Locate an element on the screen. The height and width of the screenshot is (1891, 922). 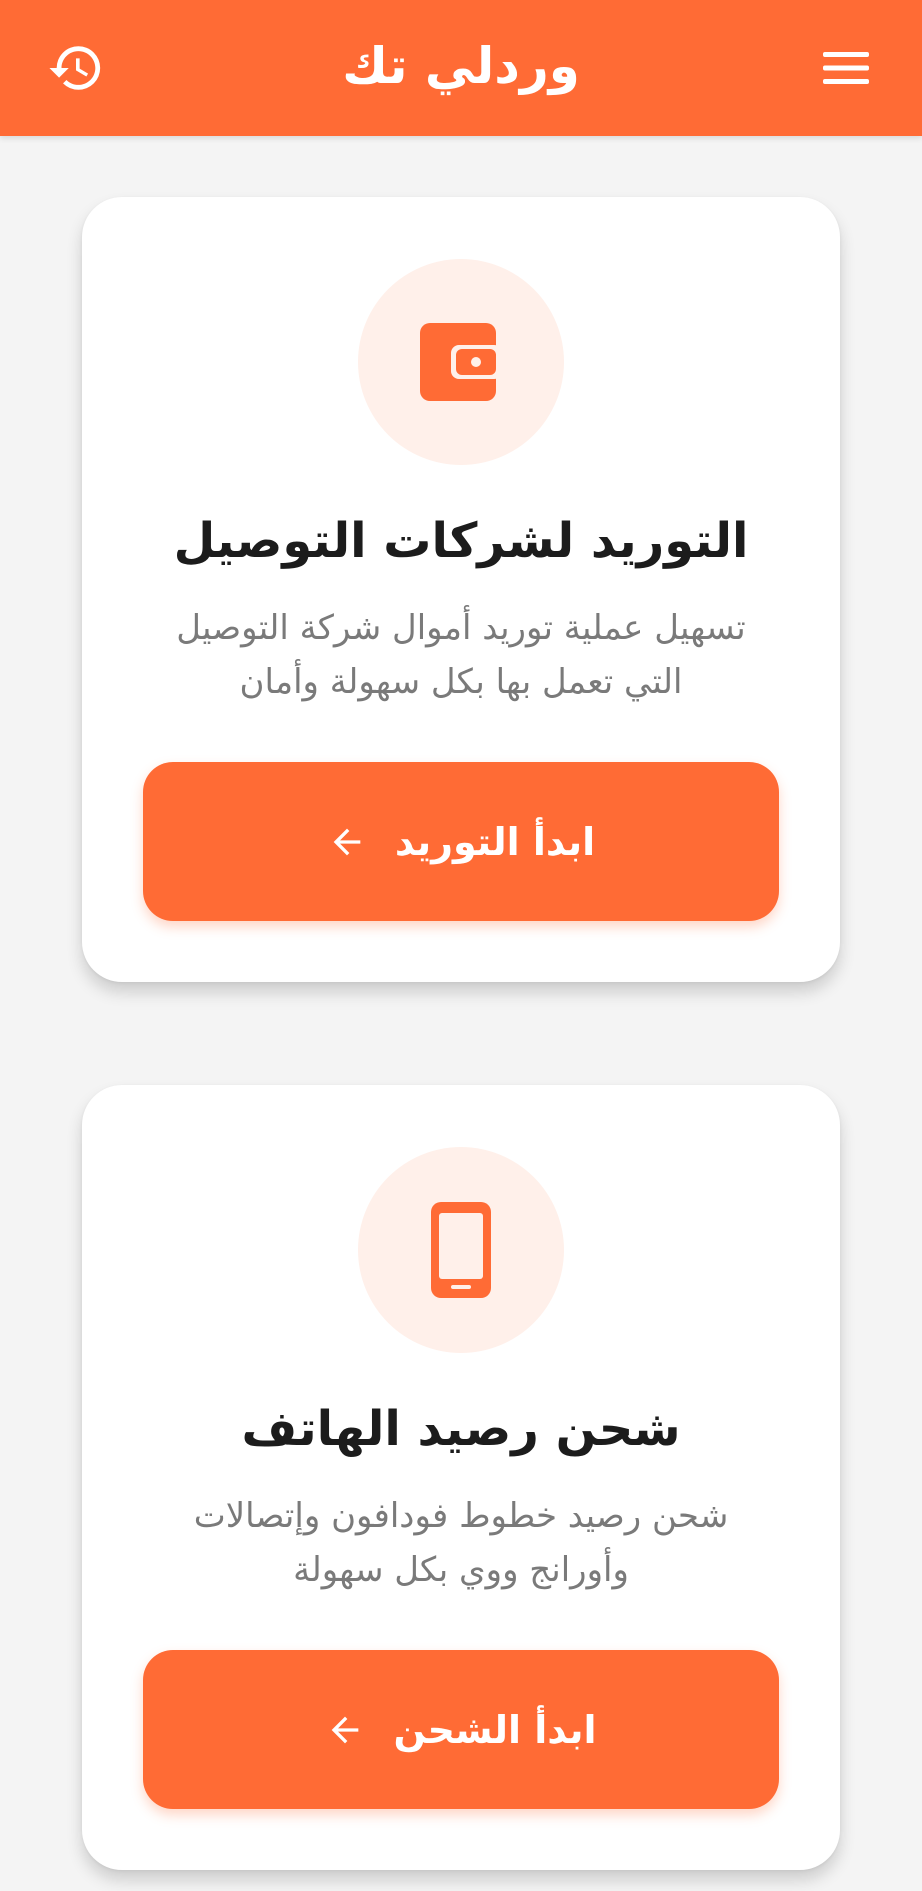
start-recharge-button: ابدأ الشحن is located at coordinates (461, 1729).